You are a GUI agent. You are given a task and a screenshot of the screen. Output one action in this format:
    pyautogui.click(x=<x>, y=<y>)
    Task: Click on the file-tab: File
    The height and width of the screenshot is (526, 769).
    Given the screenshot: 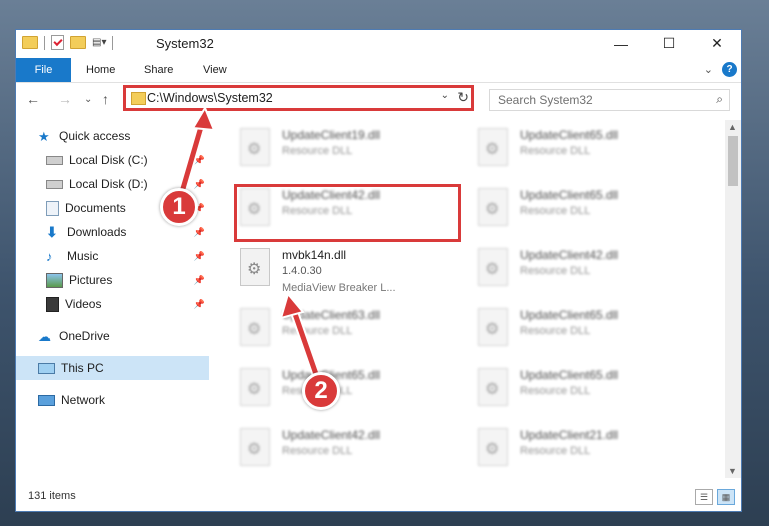 What is the action you would take?
    pyautogui.click(x=43, y=70)
    